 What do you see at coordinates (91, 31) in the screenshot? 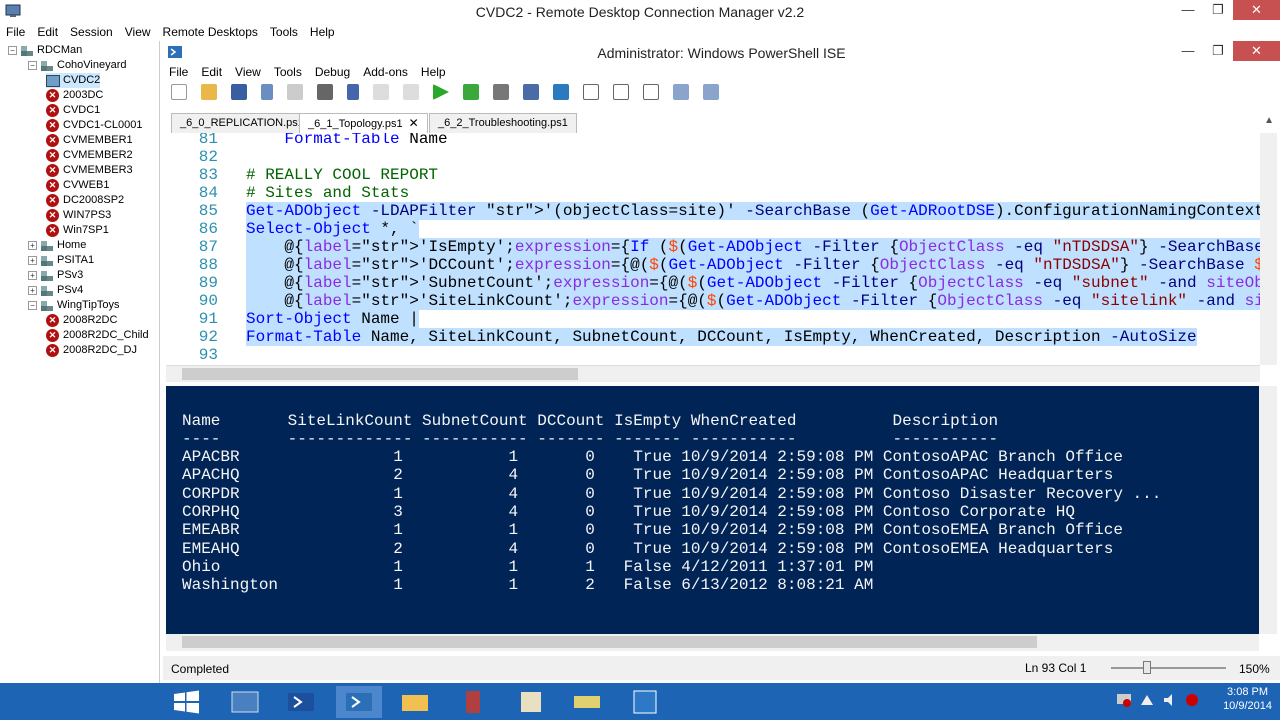
I see `menu-session: Session` at bounding box center [91, 31].